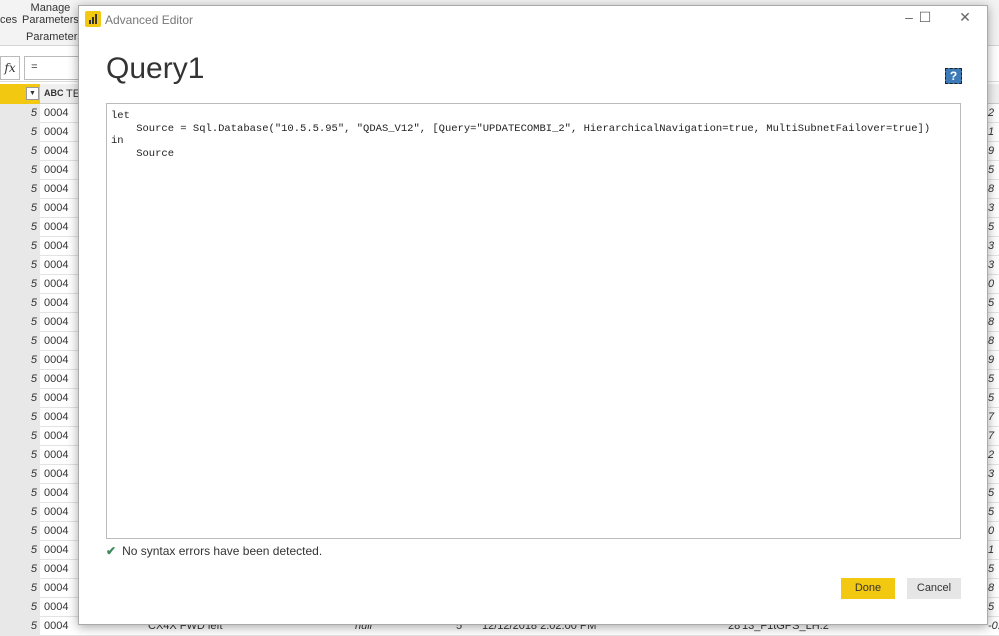 Image resolution: width=999 pixels, height=636 pixels. Describe the element at coordinates (54, 93) in the screenshot. I see `text-type-icon: ABC` at that location.